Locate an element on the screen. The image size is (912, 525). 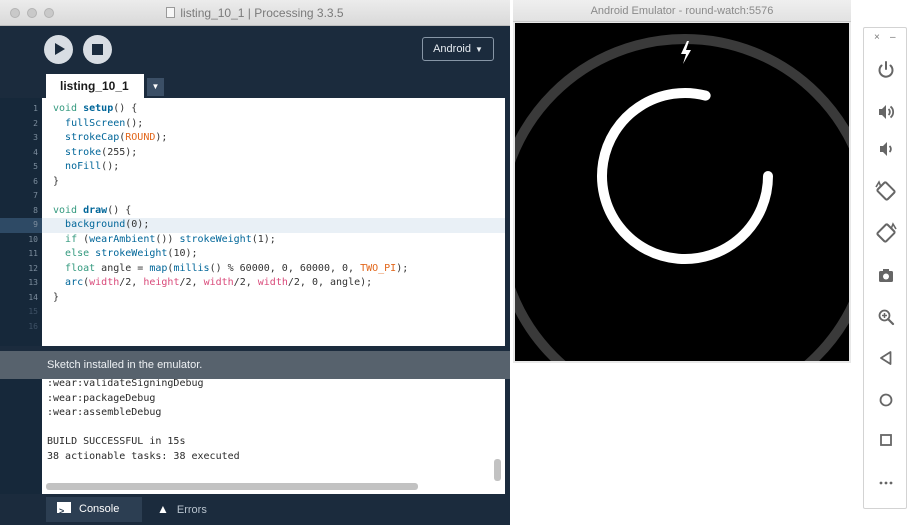
mode-selector: Android ▼ is located at coordinates (458, 49).